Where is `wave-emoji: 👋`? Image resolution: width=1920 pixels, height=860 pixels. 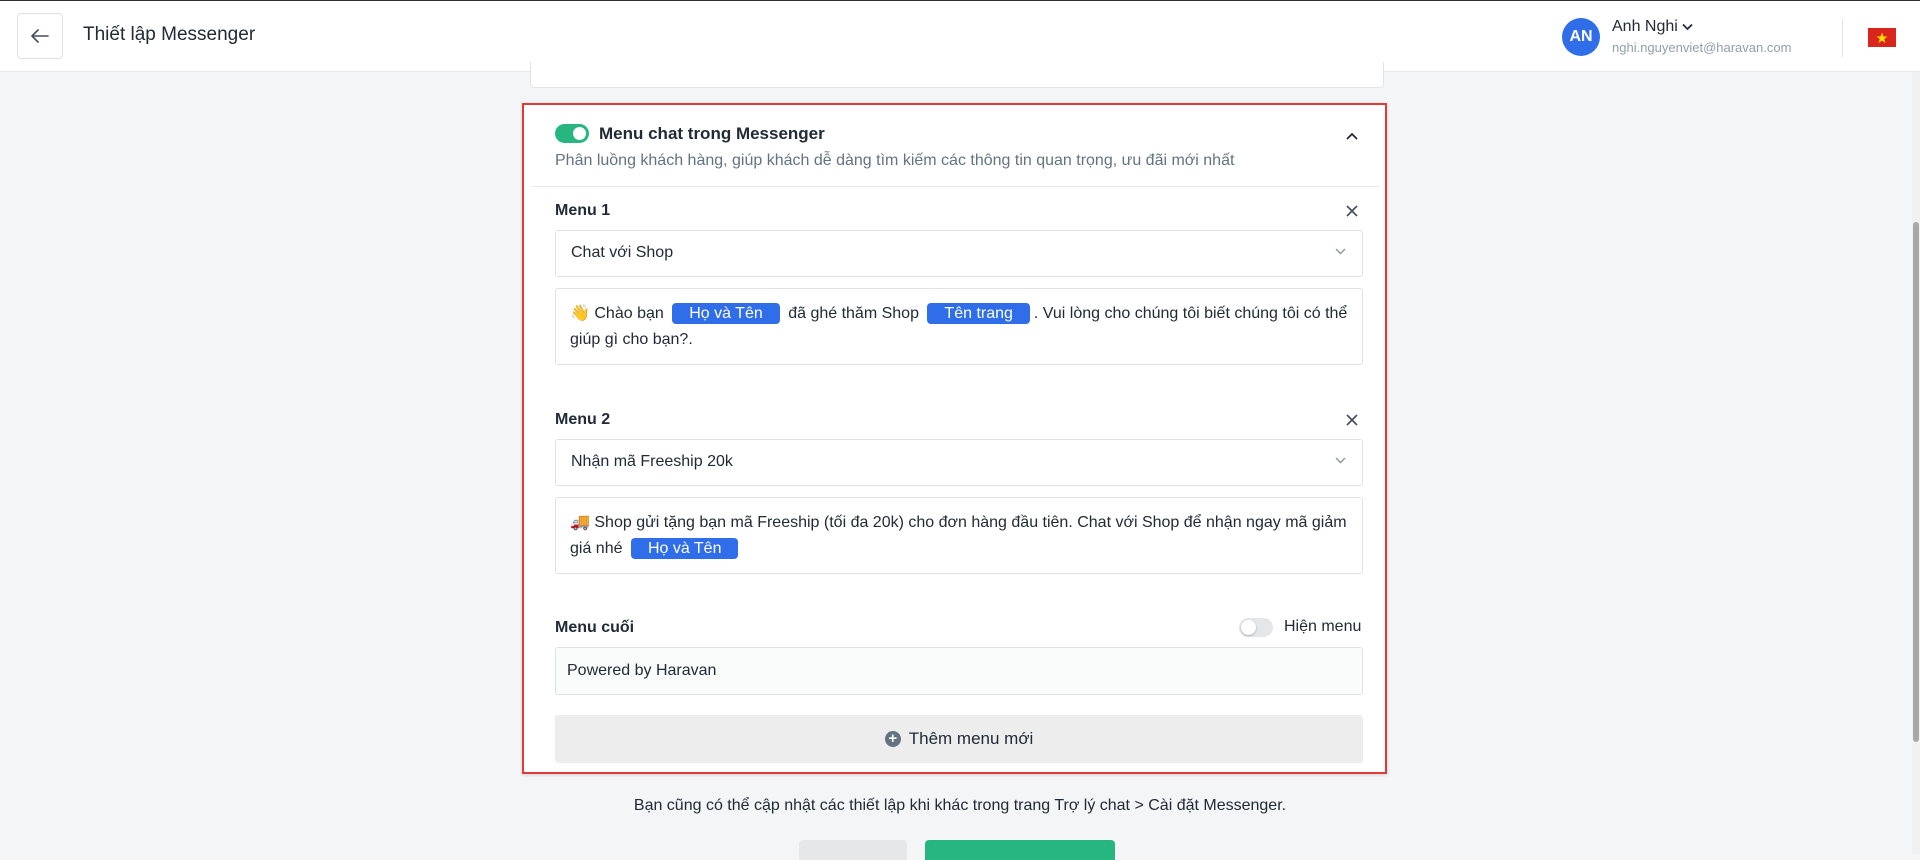 wave-emoji: 👋 is located at coordinates (580, 312).